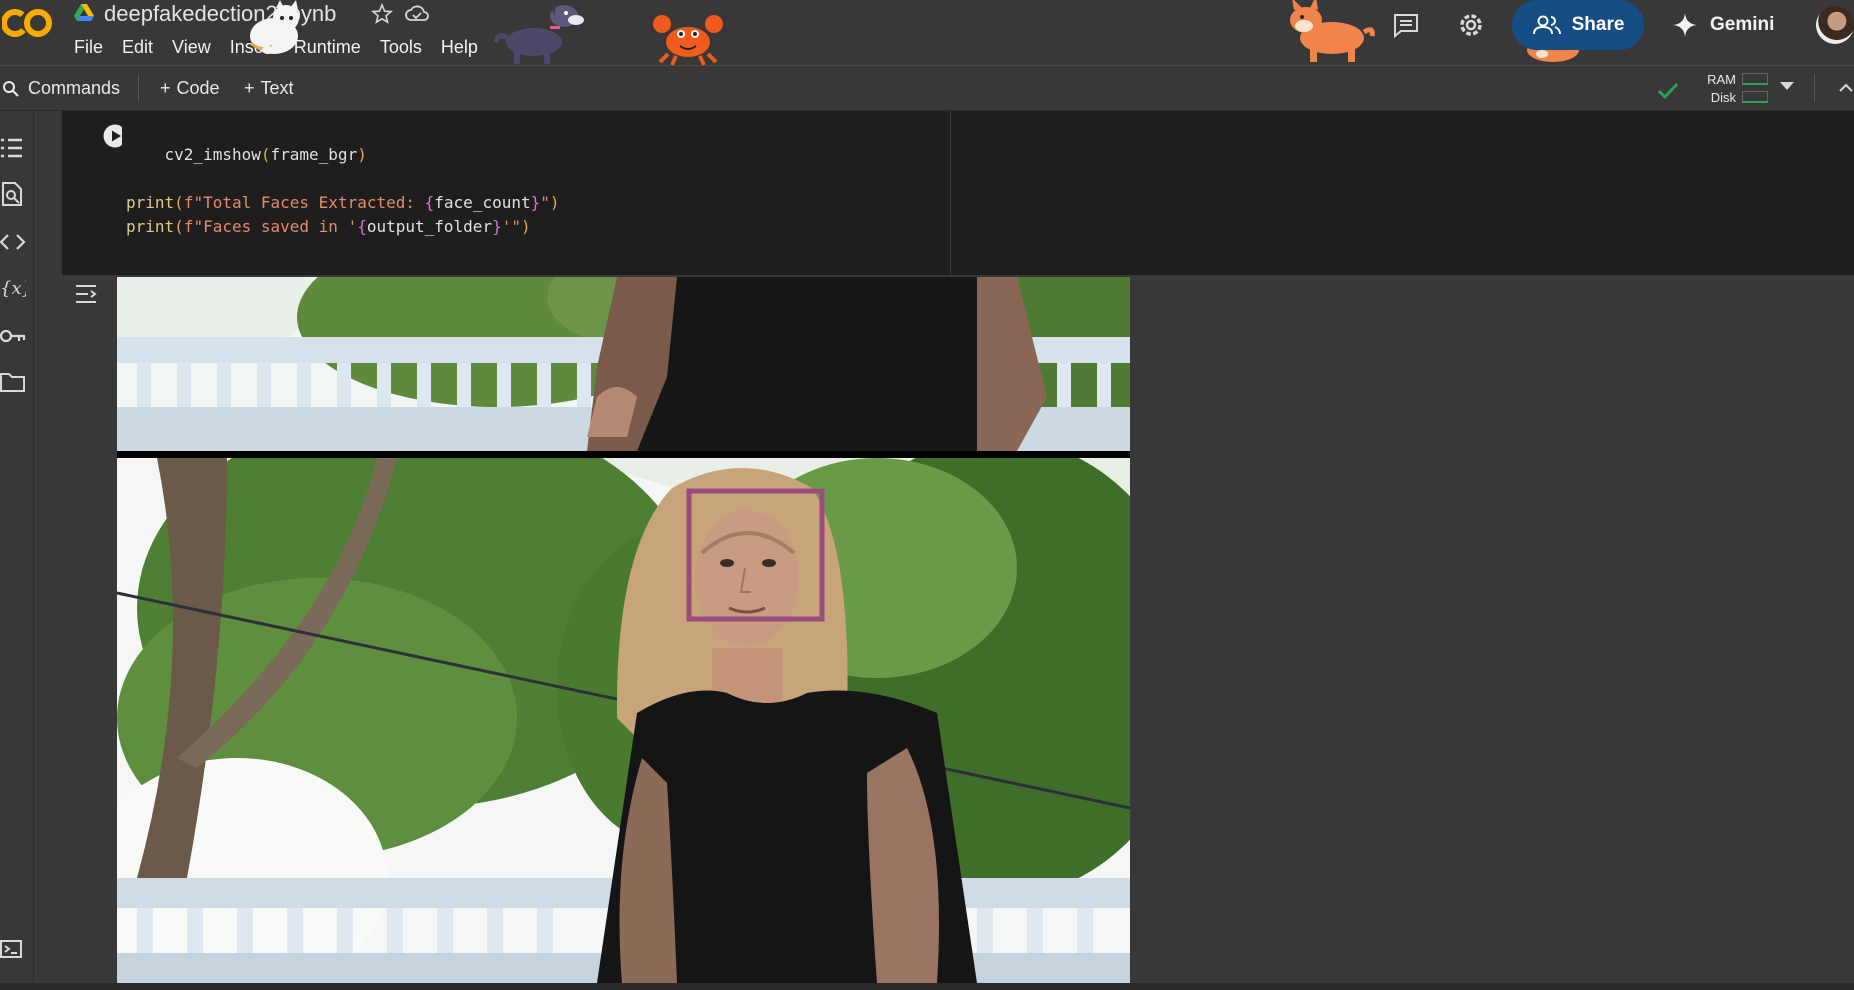 Image resolution: width=1854 pixels, height=990 pixels. Describe the element at coordinates (142, 47) in the screenshot. I see `menu-edit: Edit` at that location.